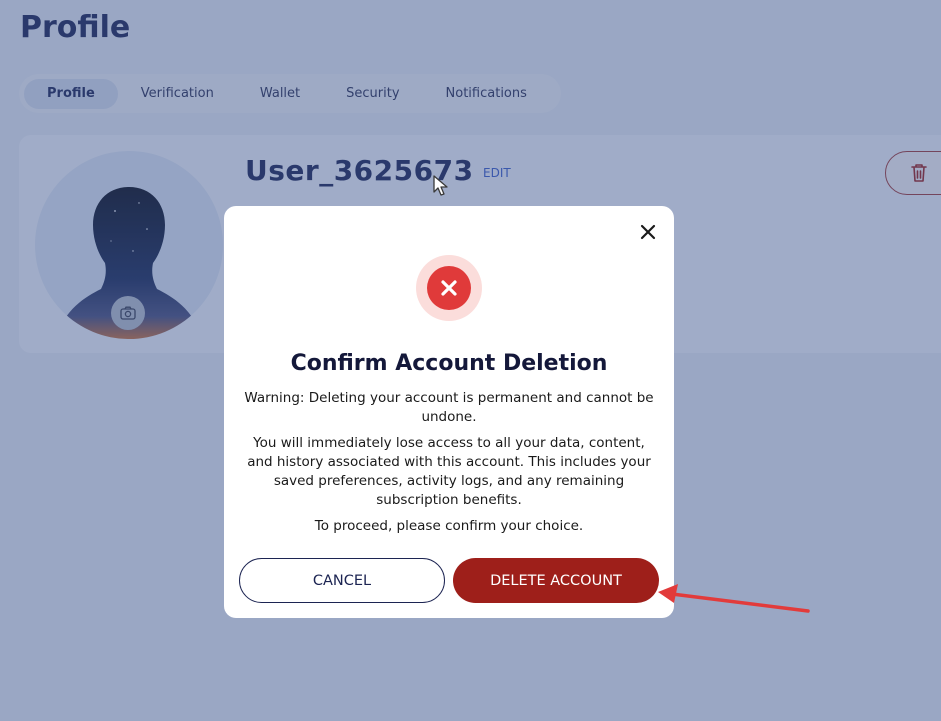  What do you see at coordinates (556, 580) in the screenshot?
I see `delete-account-button: DELETE ACCOUNT` at bounding box center [556, 580].